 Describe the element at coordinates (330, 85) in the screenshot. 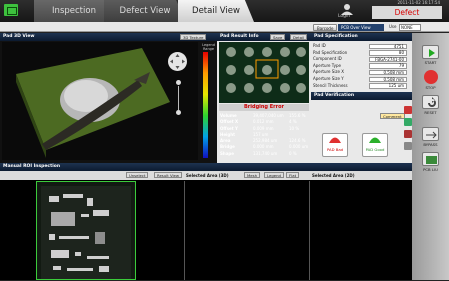

I see `spec-key: Stencil Thickness` at that location.